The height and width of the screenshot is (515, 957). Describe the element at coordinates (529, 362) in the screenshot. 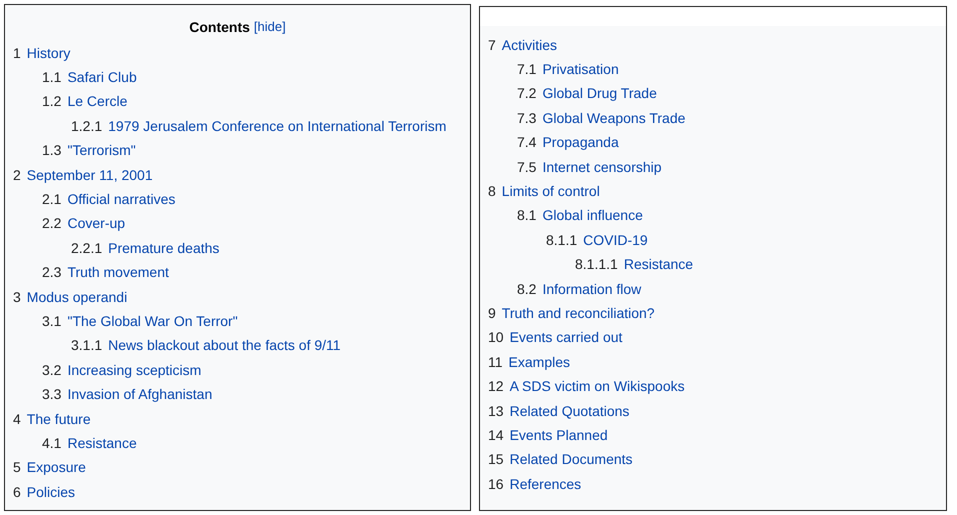

I see `toc-link: 11 Examples` at that location.